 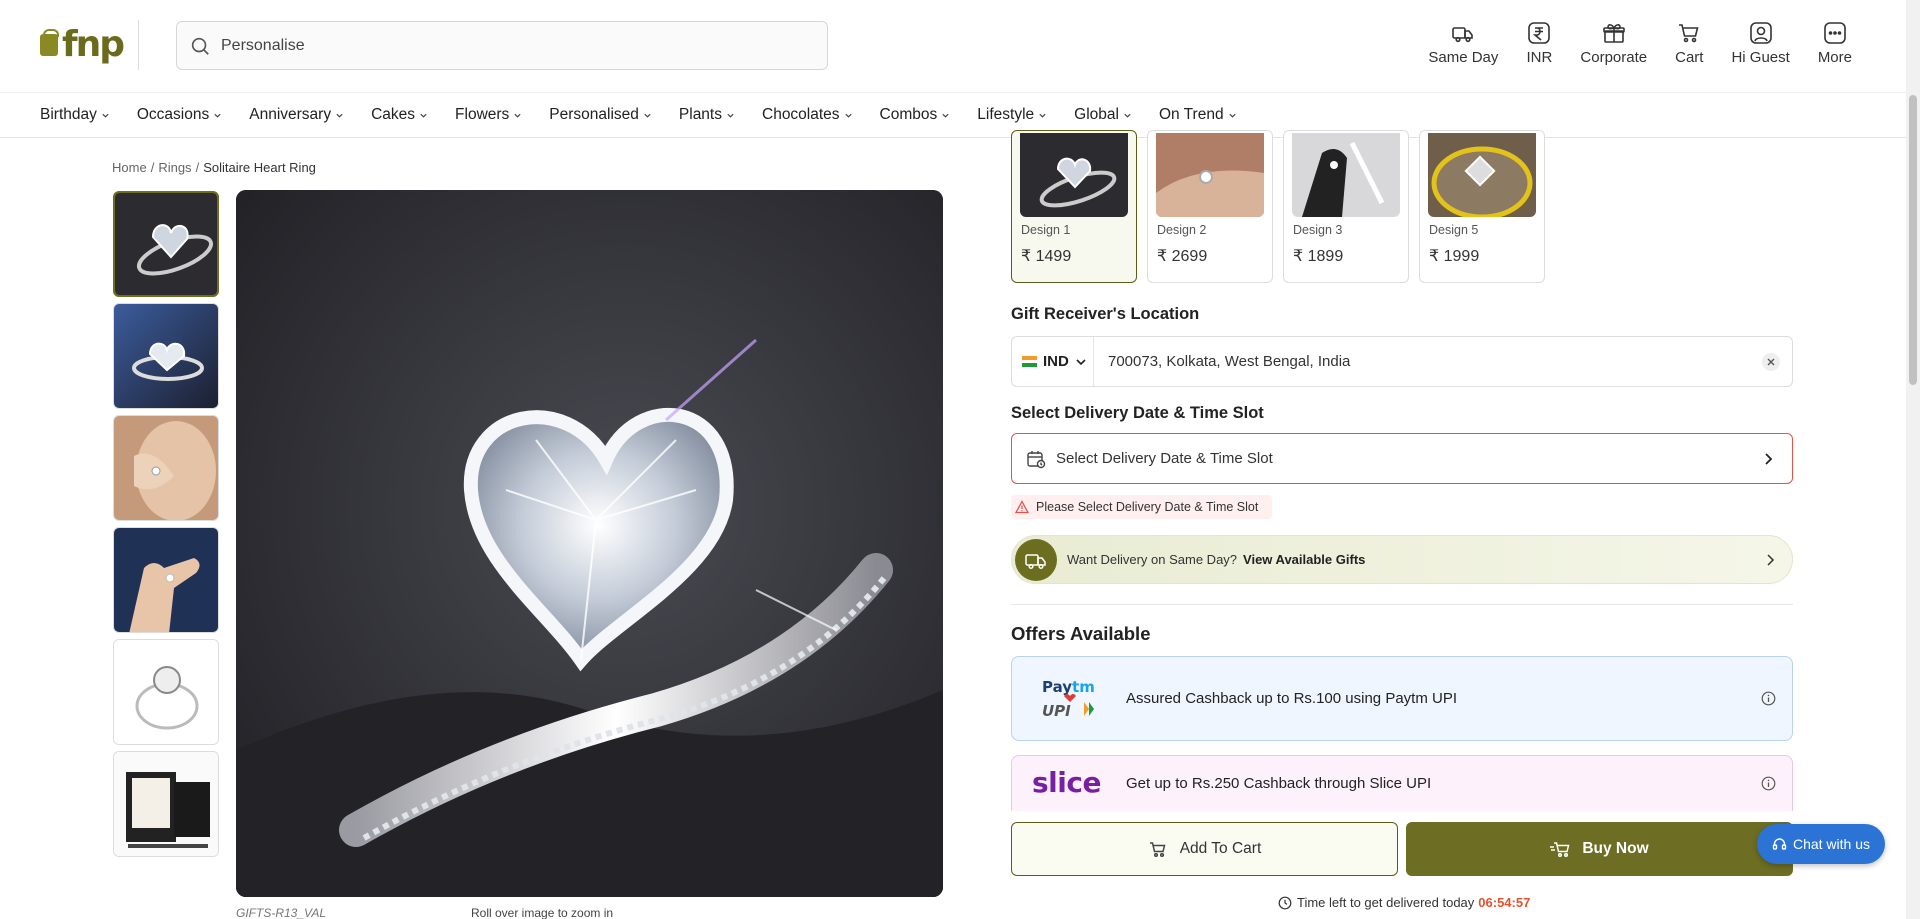 What do you see at coordinates (1615, 848) in the screenshot?
I see `buy-now-label: Buy Now` at bounding box center [1615, 848].